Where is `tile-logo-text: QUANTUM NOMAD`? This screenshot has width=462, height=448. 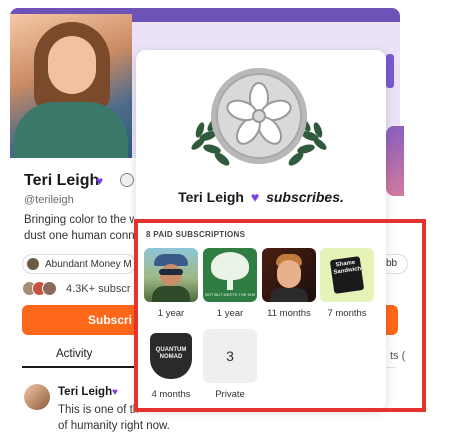 tile-logo-text: QUANTUM NOMAD is located at coordinates (171, 353).